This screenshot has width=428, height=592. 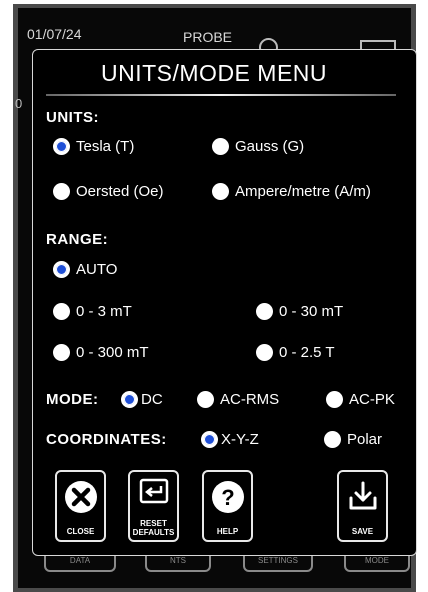 I want to click on option-label: X-Y-Z, so click(x=240, y=439).